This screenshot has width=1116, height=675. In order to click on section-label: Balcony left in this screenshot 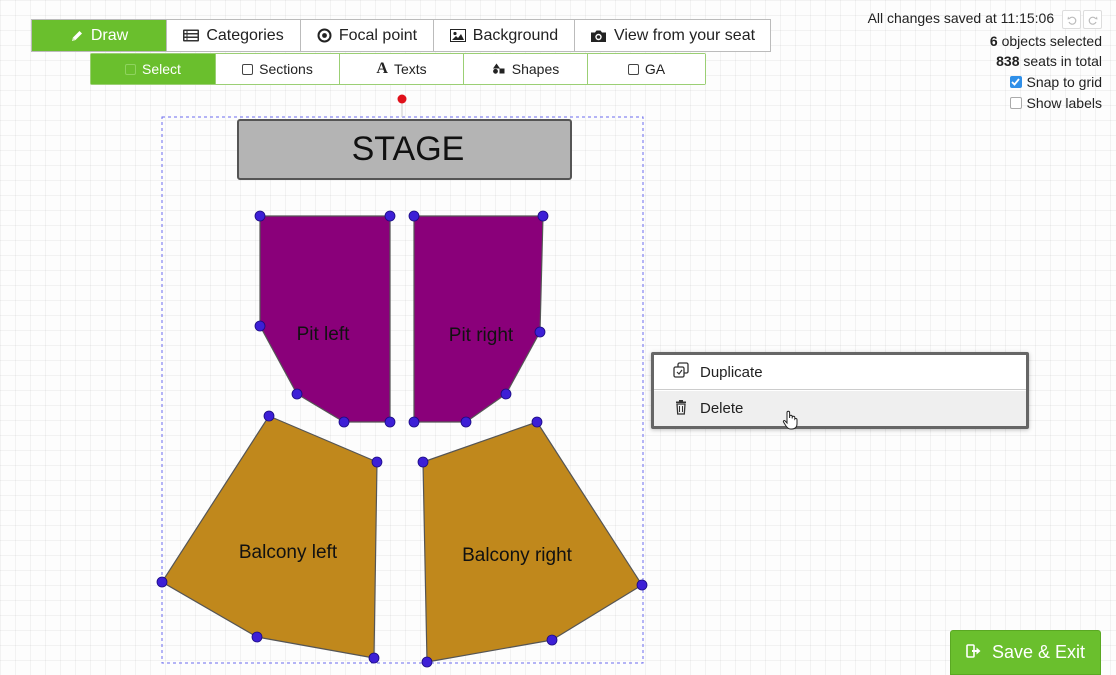, I will do `click(288, 552)`.